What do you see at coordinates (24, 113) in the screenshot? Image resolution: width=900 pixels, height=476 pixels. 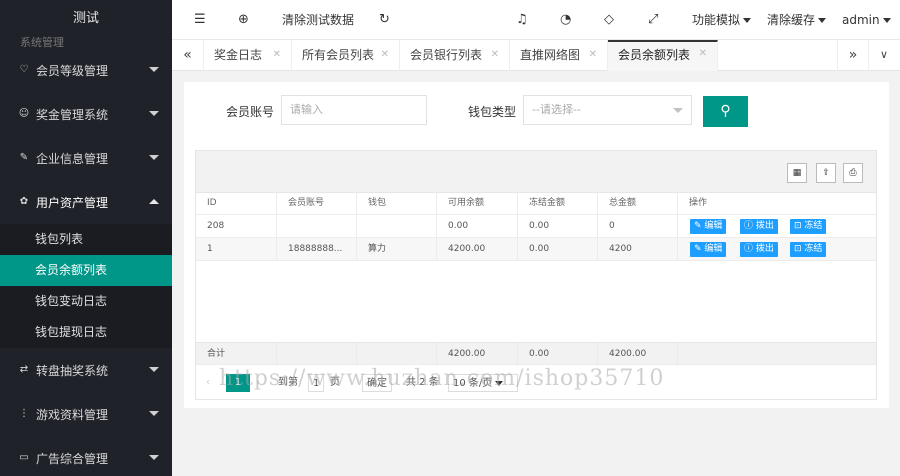 I see `smile-icon: ☺` at bounding box center [24, 113].